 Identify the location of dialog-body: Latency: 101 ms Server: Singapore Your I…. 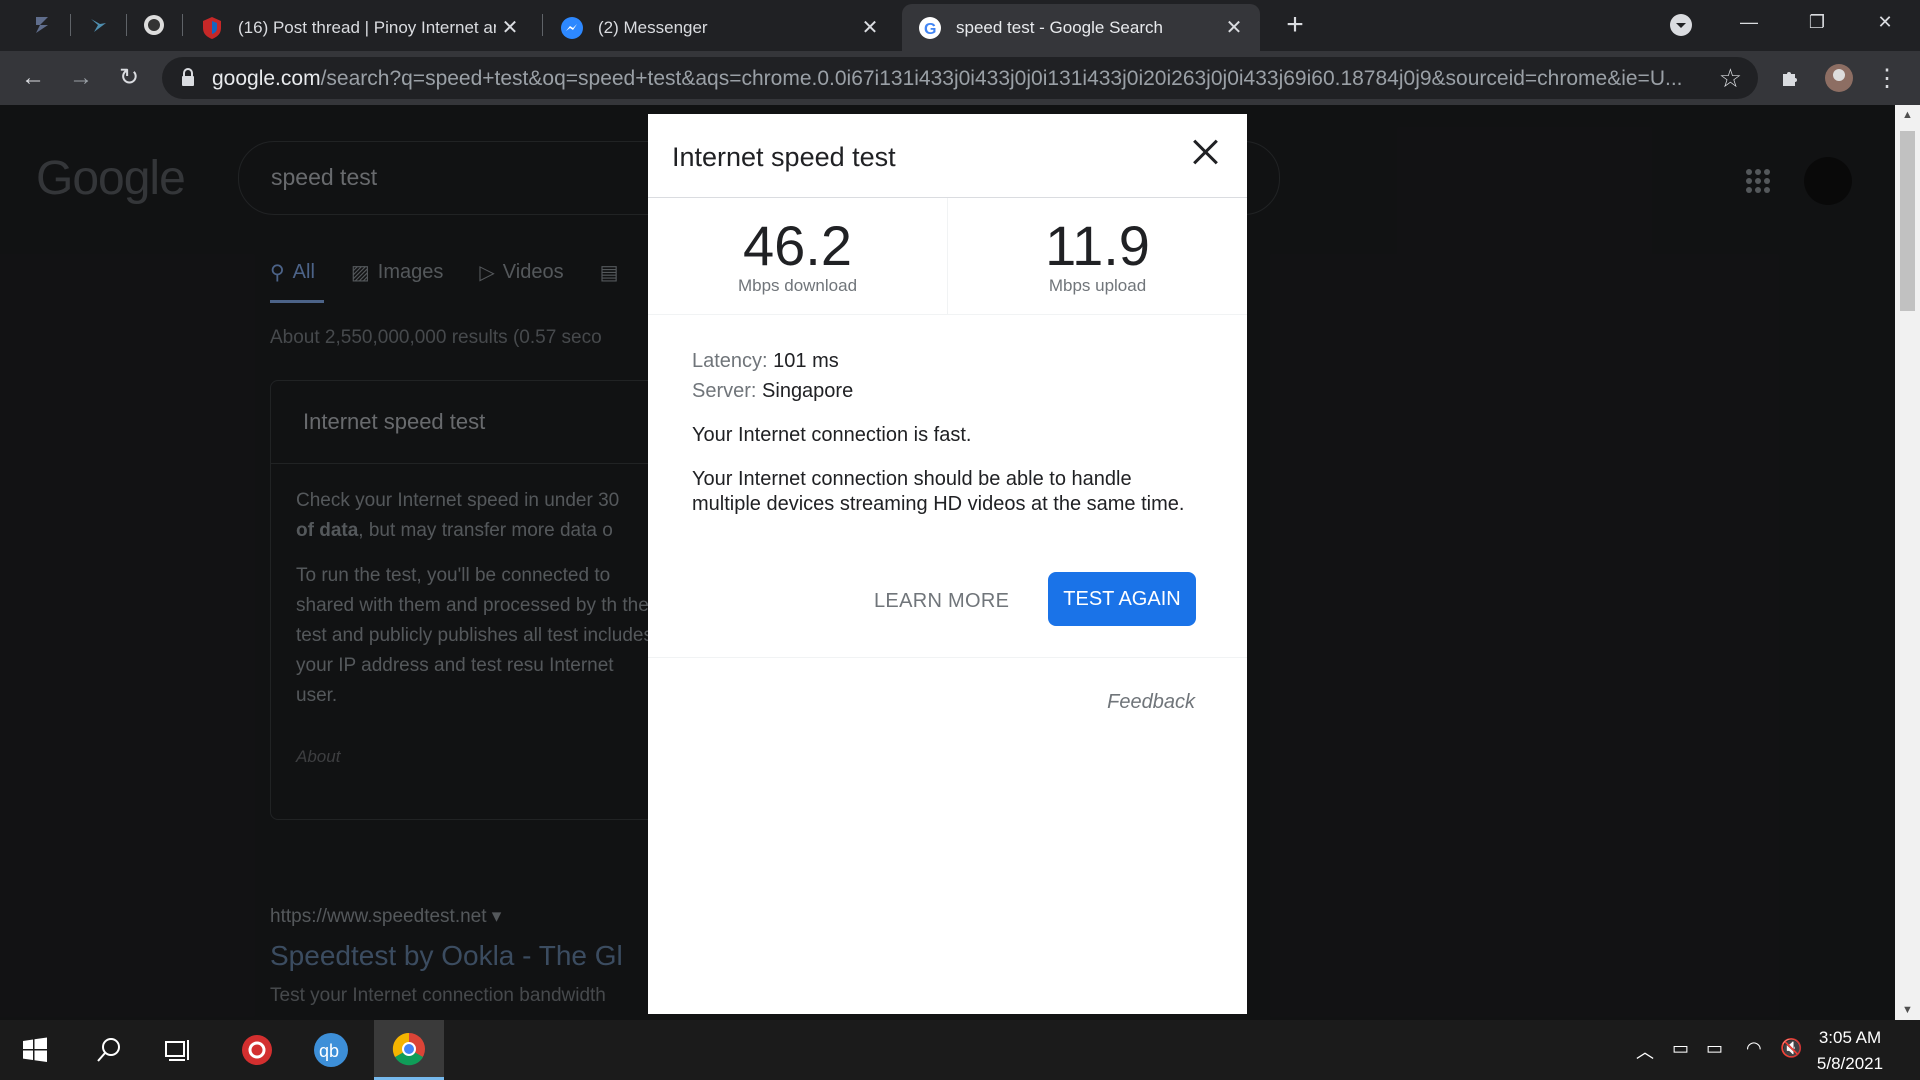
(947, 431).